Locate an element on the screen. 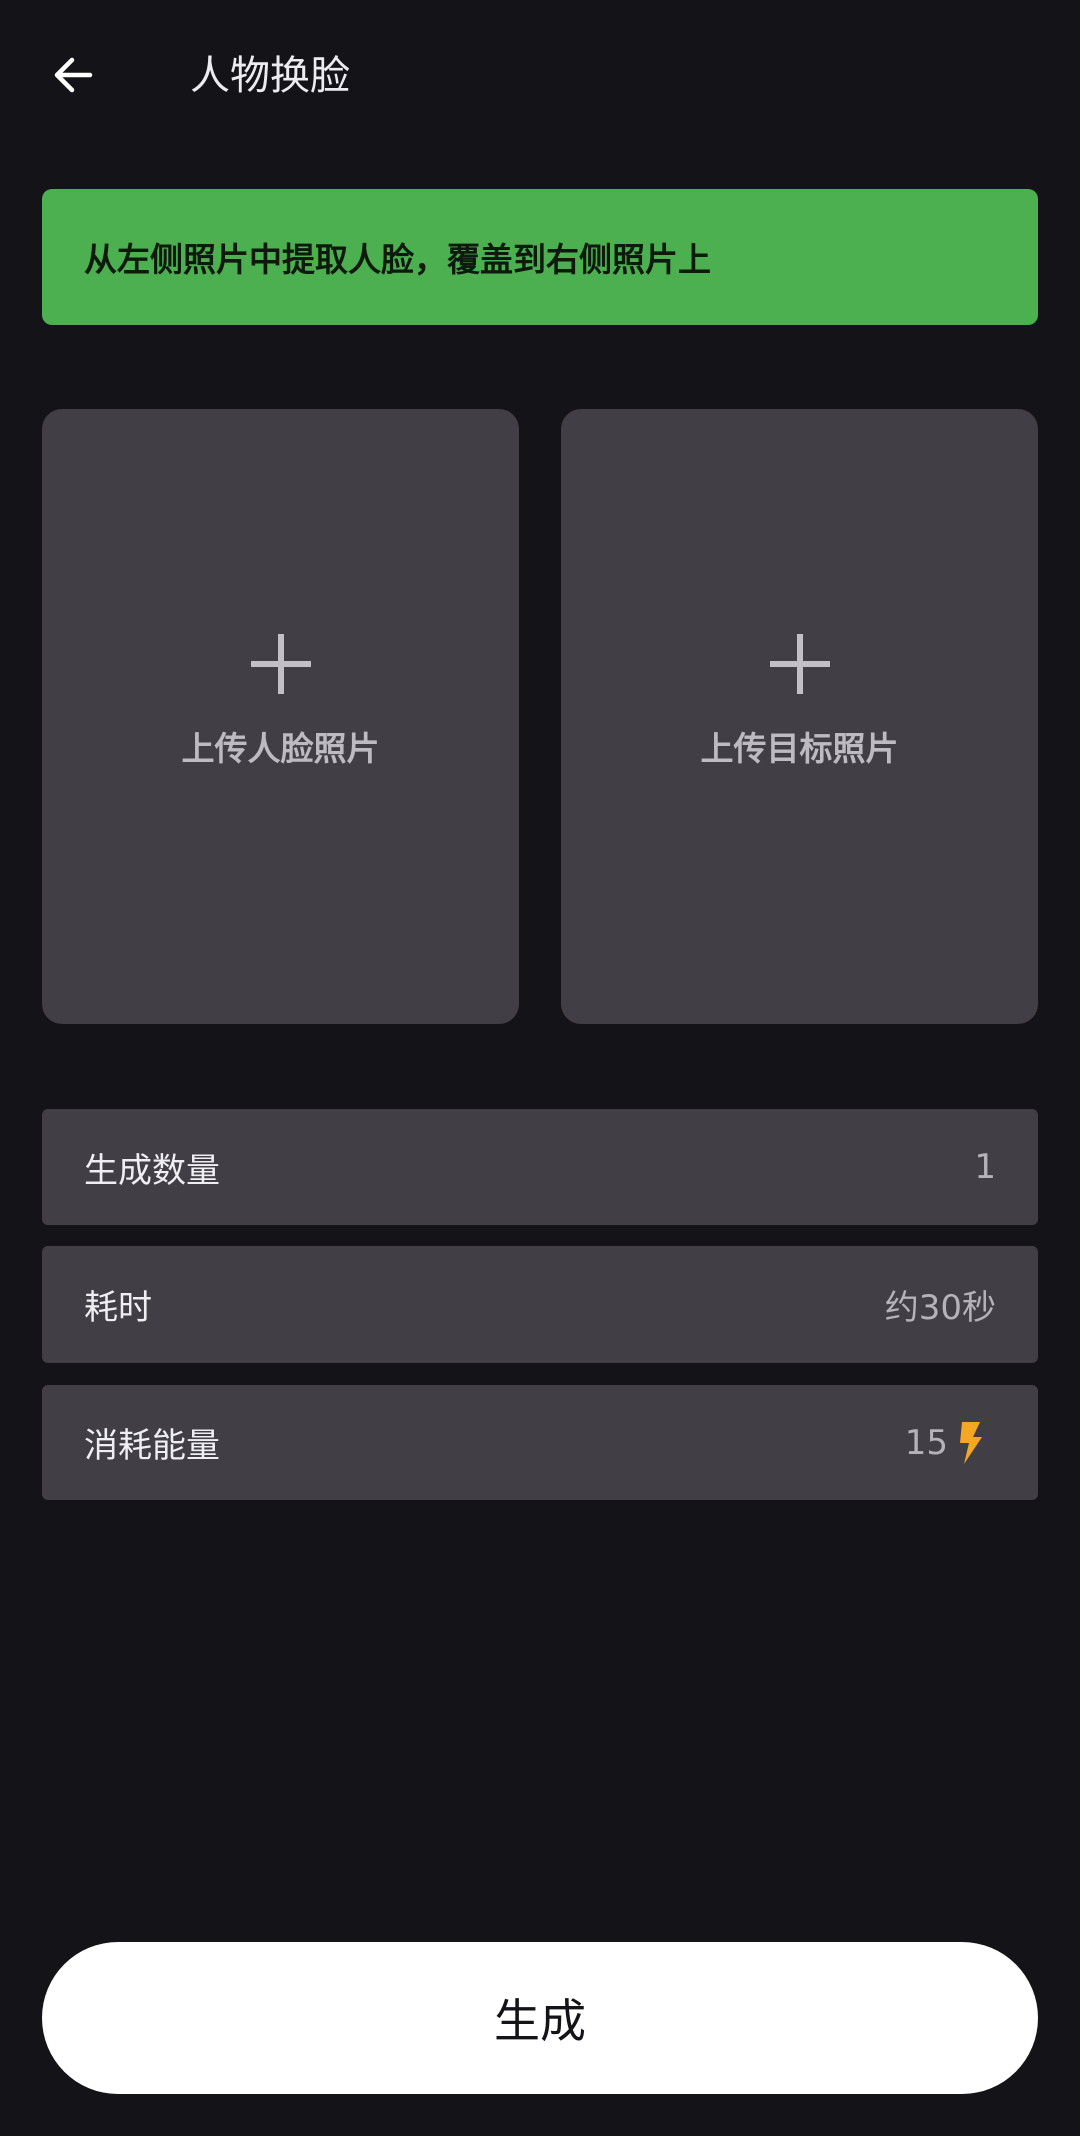  instruction-text: 从左侧照片中提取人脸，覆盖到右侧照片上 is located at coordinates (397, 259).